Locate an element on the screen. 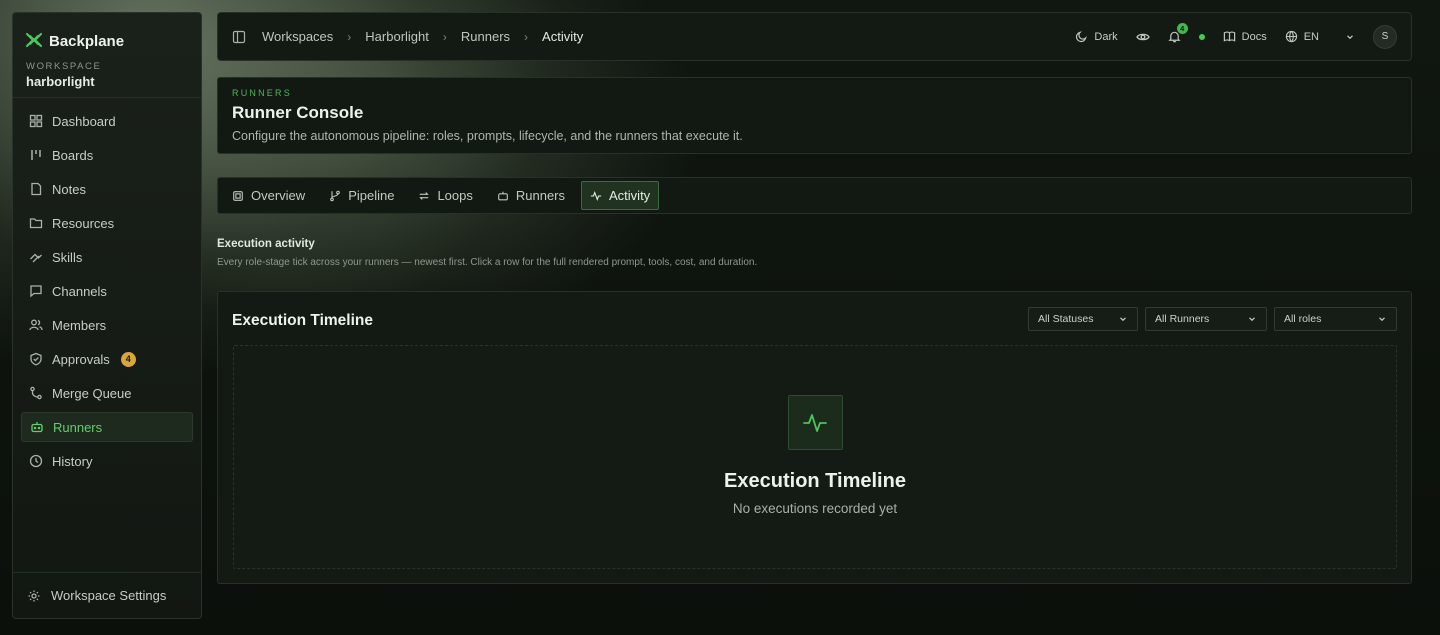  sidebar-item-label: Boards is located at coordinates (73, 155).